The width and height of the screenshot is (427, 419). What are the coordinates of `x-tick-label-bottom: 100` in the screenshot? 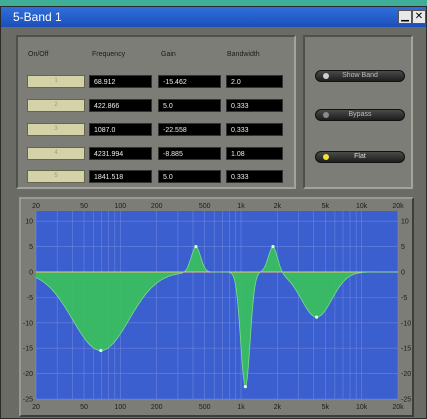 It's located at (120, 407).